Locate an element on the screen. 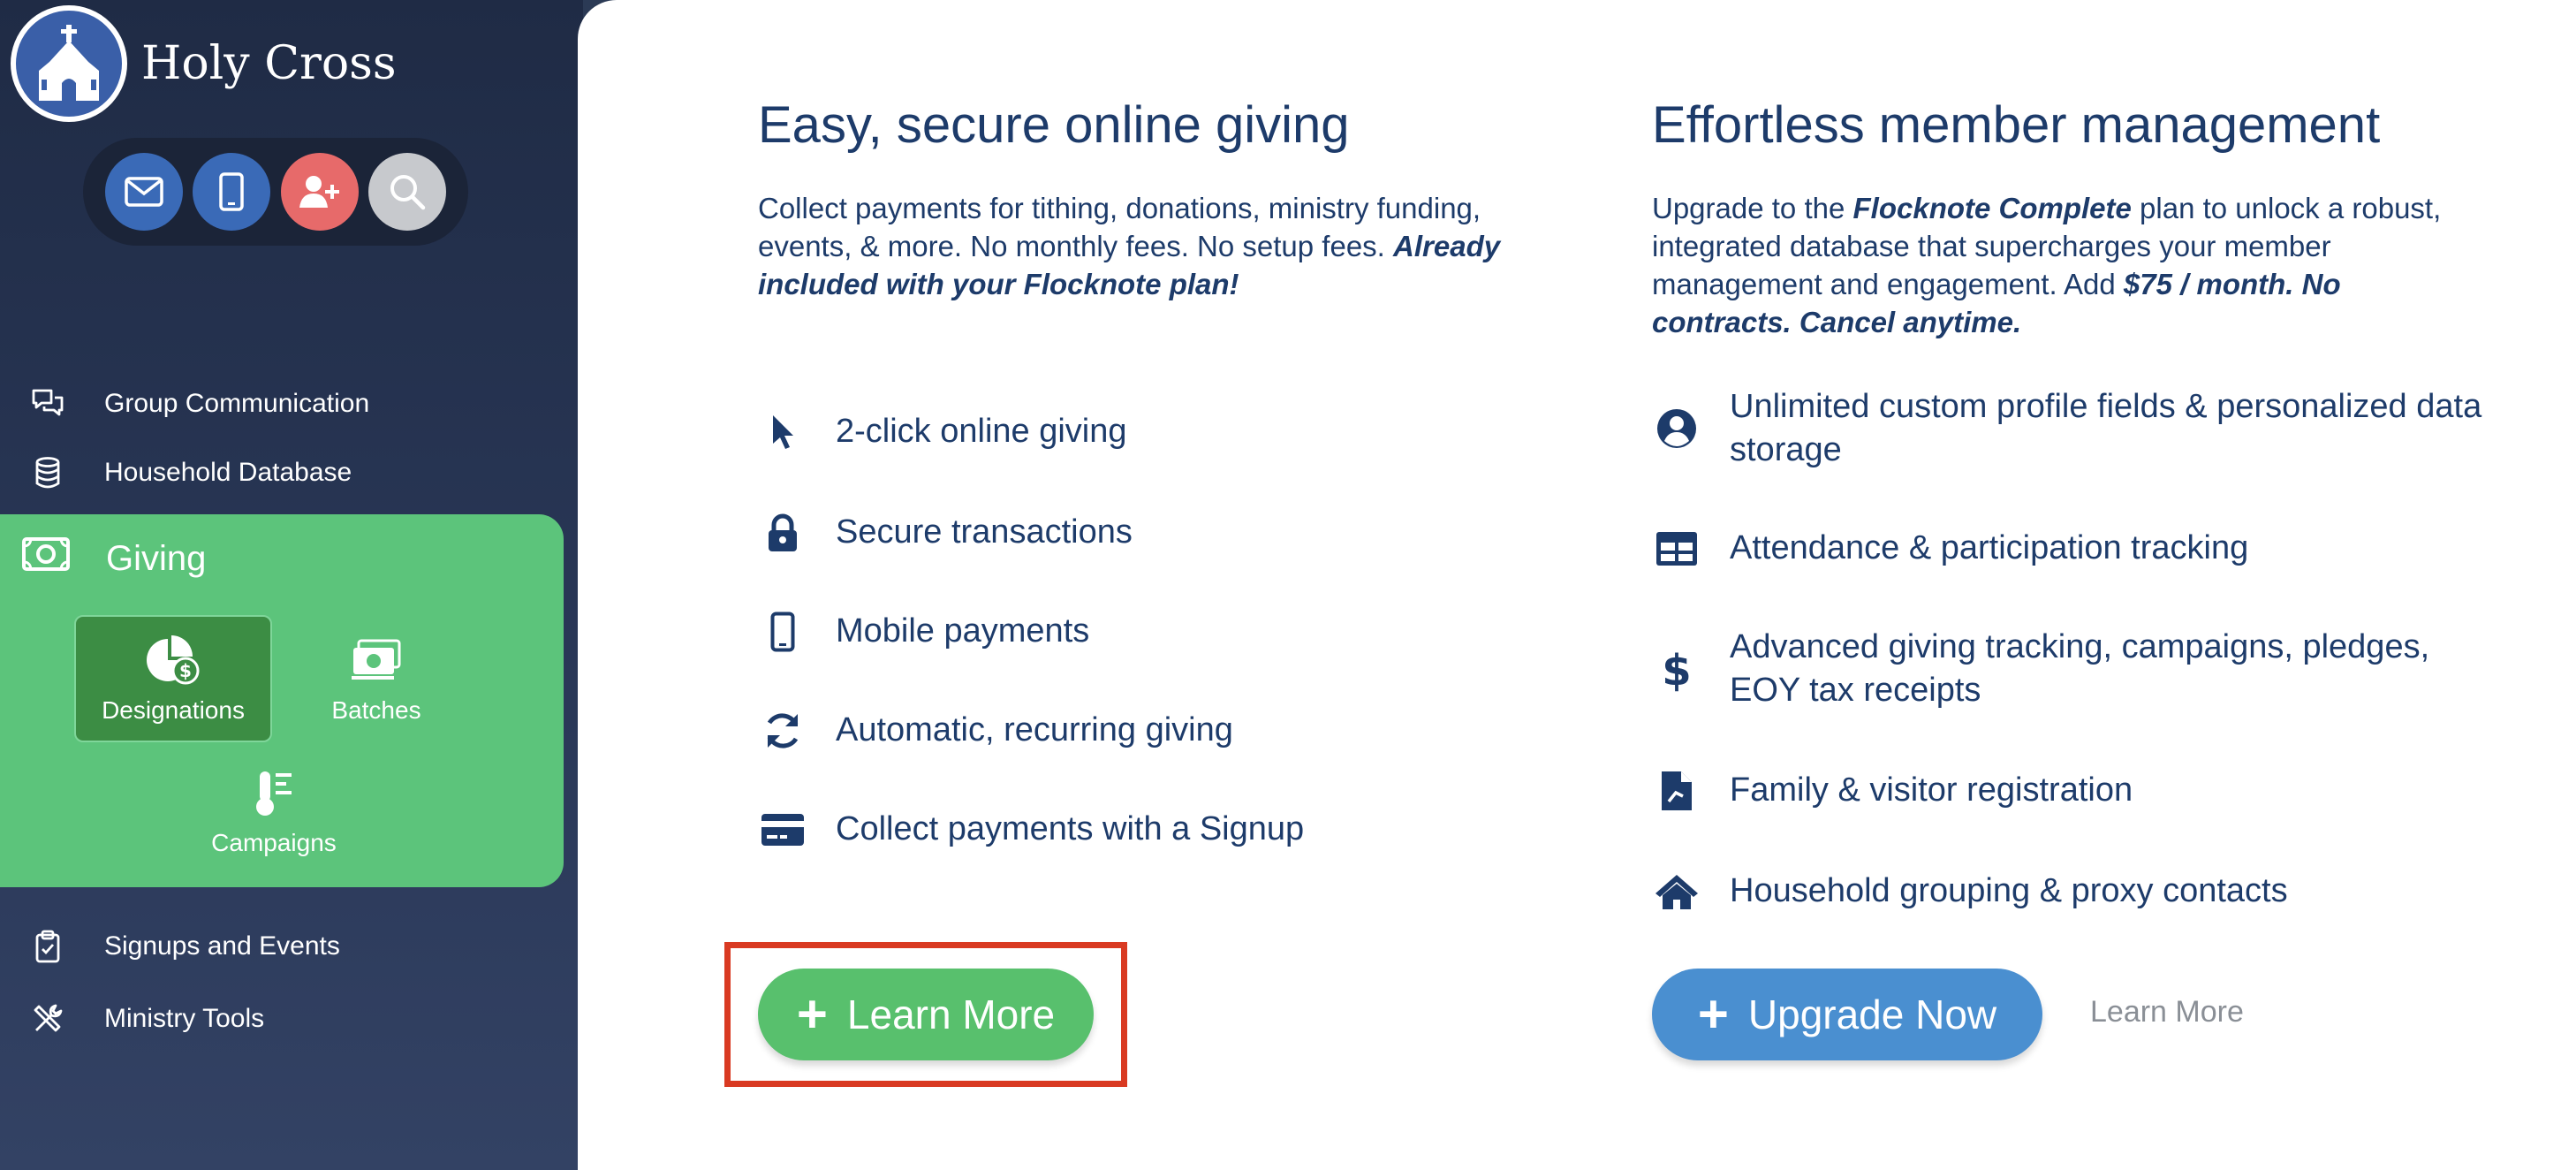  tools-icon is located at coordinates (48, 1019).